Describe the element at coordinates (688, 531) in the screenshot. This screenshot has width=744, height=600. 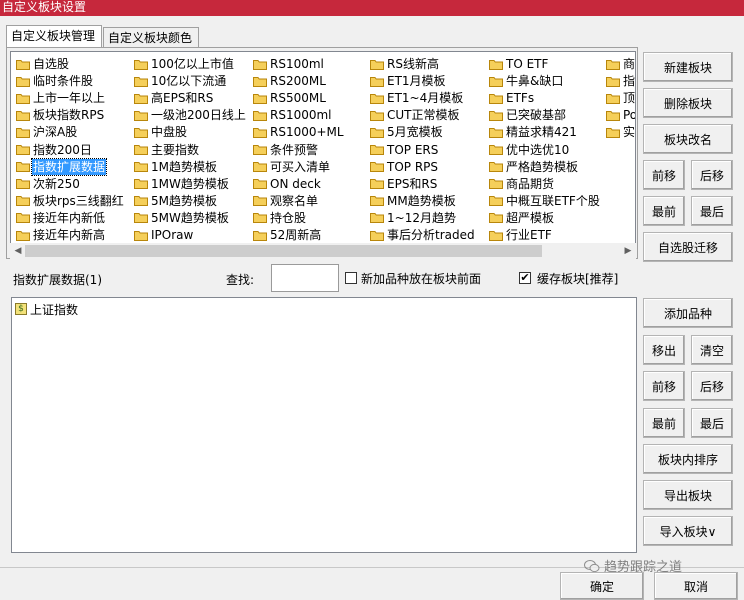
I see `import-block-button: 导入板块∨` at that location.